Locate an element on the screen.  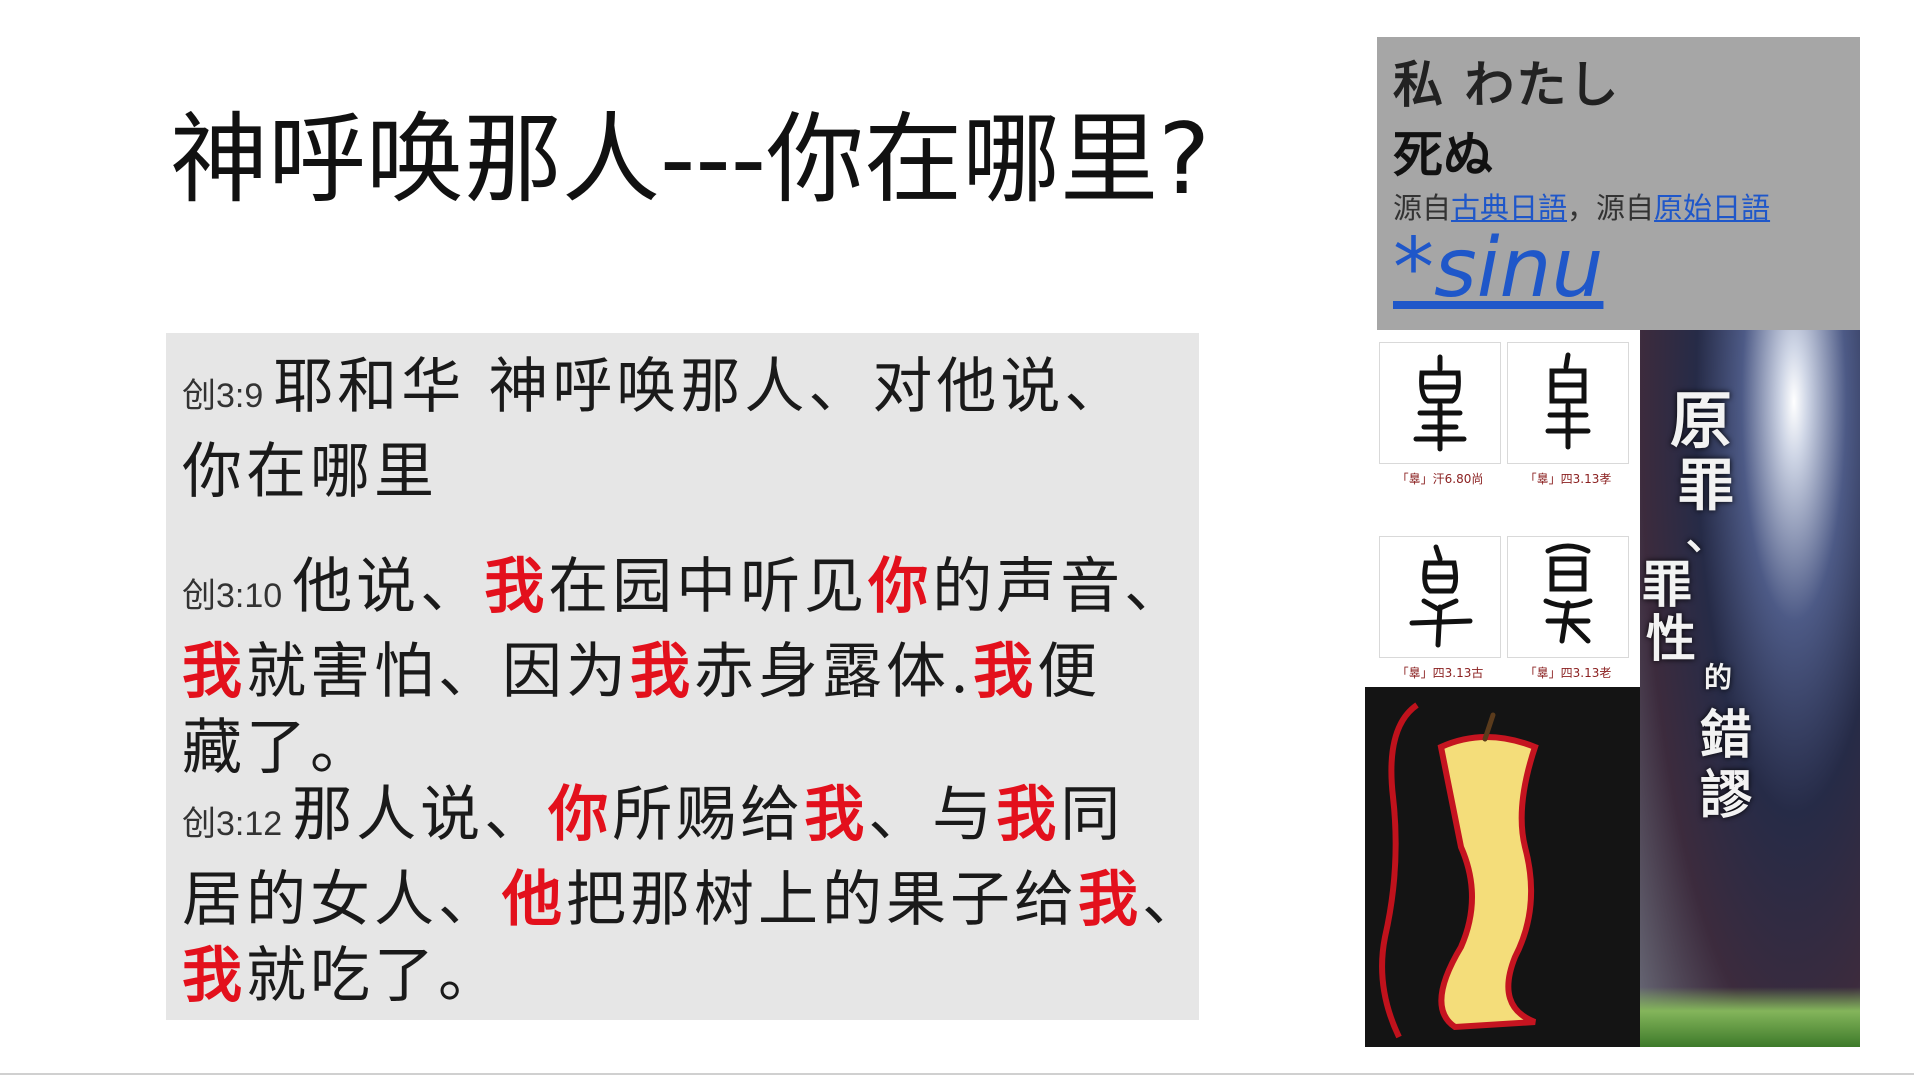
glyph-caption: 「辠」四3.13孝 is located at coordinates (1568, 479).